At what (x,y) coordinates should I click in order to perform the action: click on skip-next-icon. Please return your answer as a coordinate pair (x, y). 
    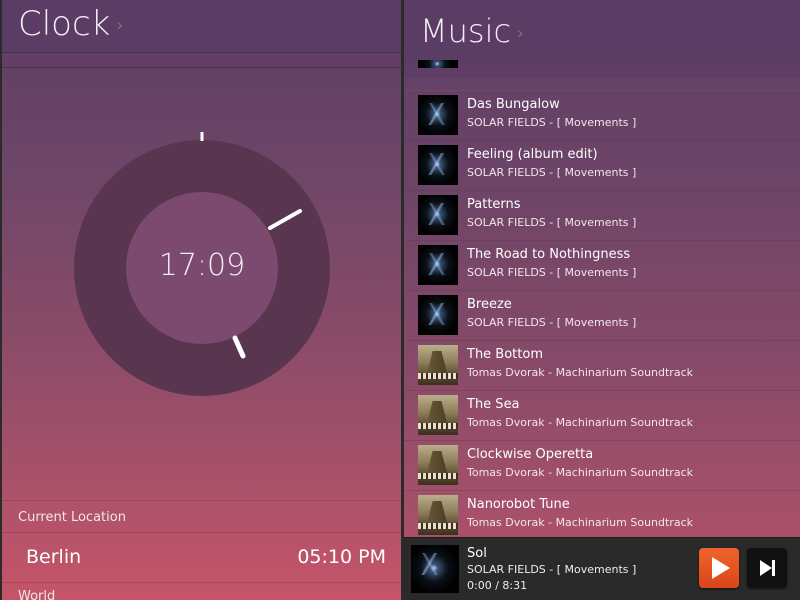
    Looking at the image, I should click on (767, 568).